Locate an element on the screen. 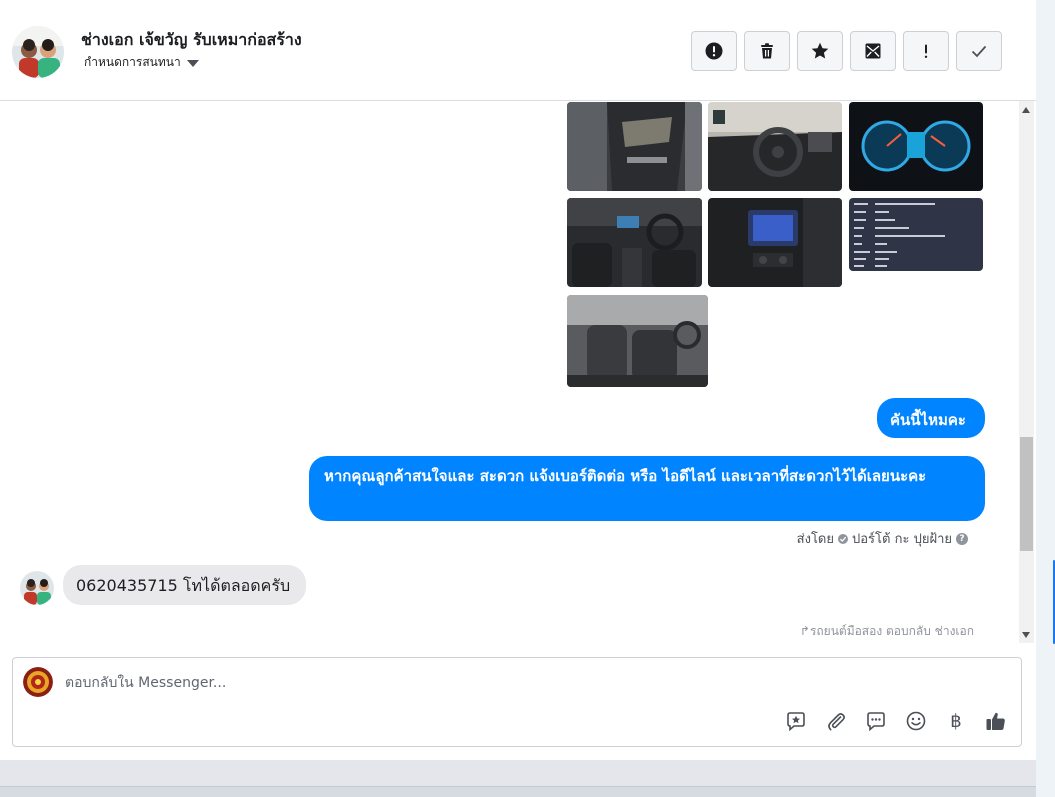  delete-button is located at coordinates (767, 51).